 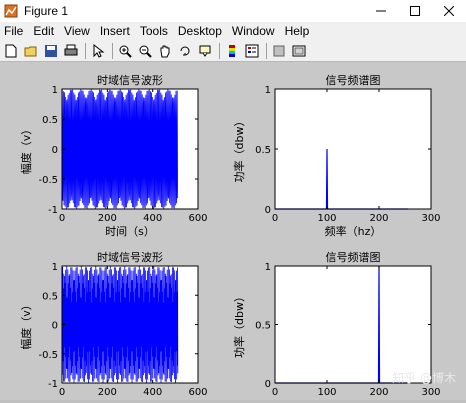 I want to click on axes-3-ytick-label: 1, so click(x=268, y=267).